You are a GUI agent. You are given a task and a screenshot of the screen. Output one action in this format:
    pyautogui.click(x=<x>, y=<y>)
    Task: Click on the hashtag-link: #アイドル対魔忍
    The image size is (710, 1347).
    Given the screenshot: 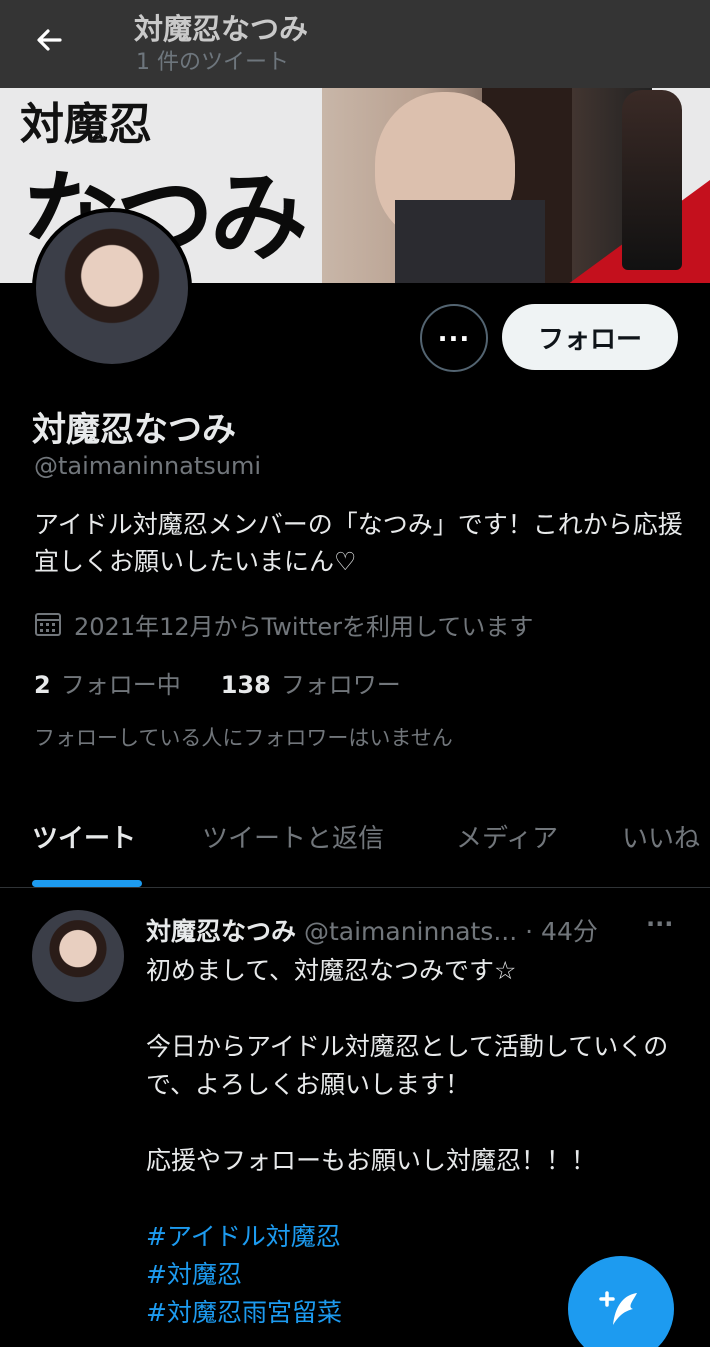 What is the action you would take?
    pyautogui.click(x=416, y=1237)
    